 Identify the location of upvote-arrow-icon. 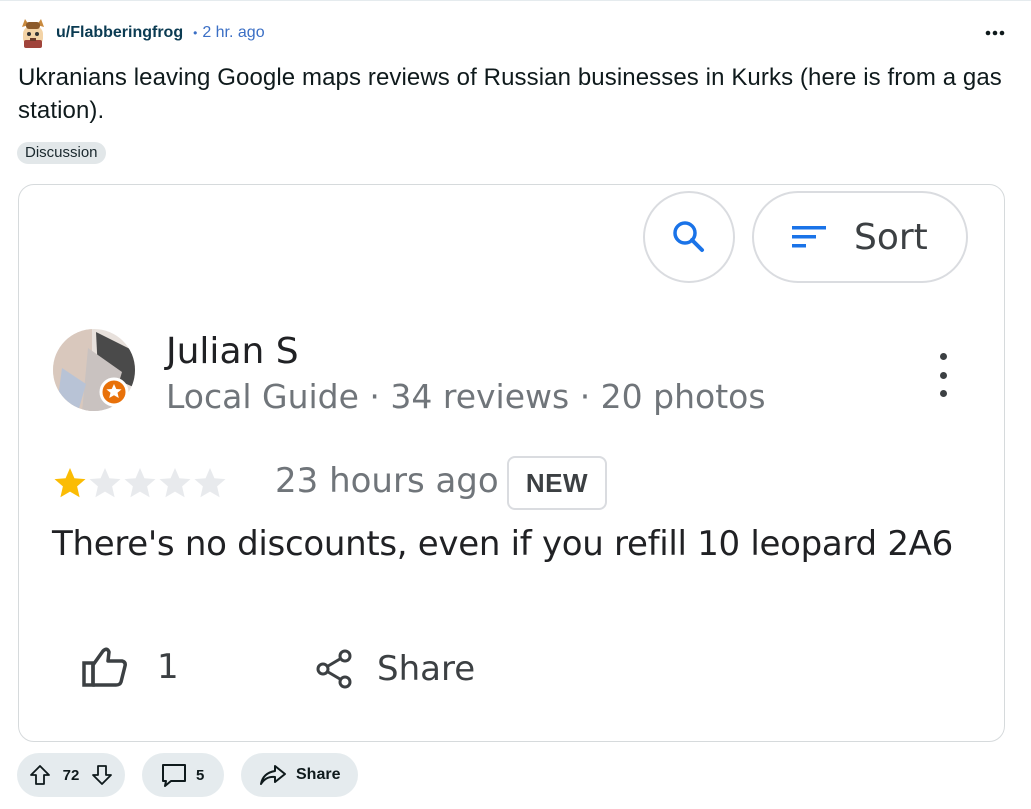
(40, 775).